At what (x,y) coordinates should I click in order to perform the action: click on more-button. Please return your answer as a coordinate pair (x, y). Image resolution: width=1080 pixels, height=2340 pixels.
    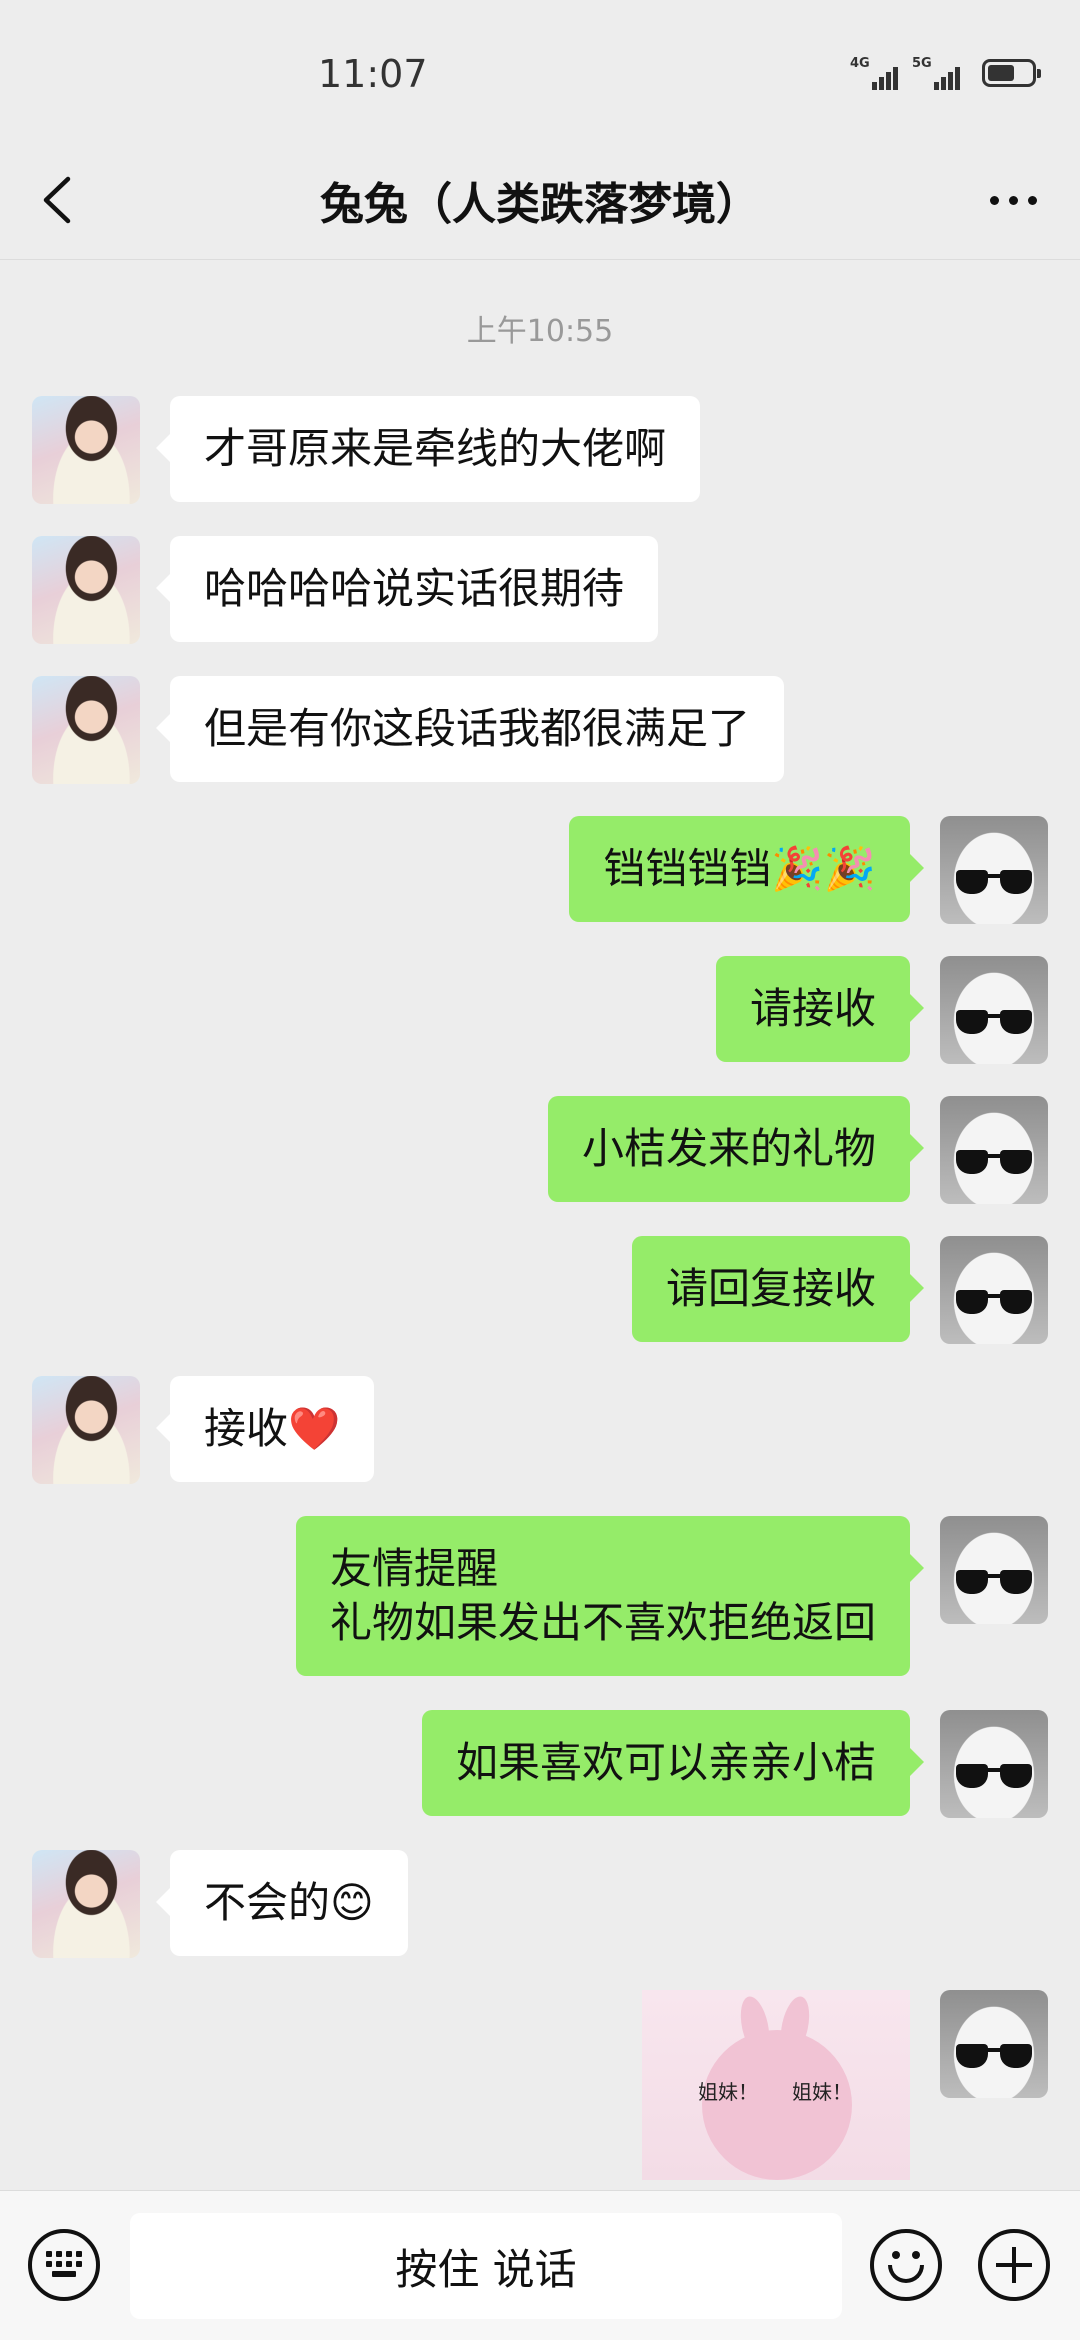
    Looking at the image, I should click on (1013, 200).